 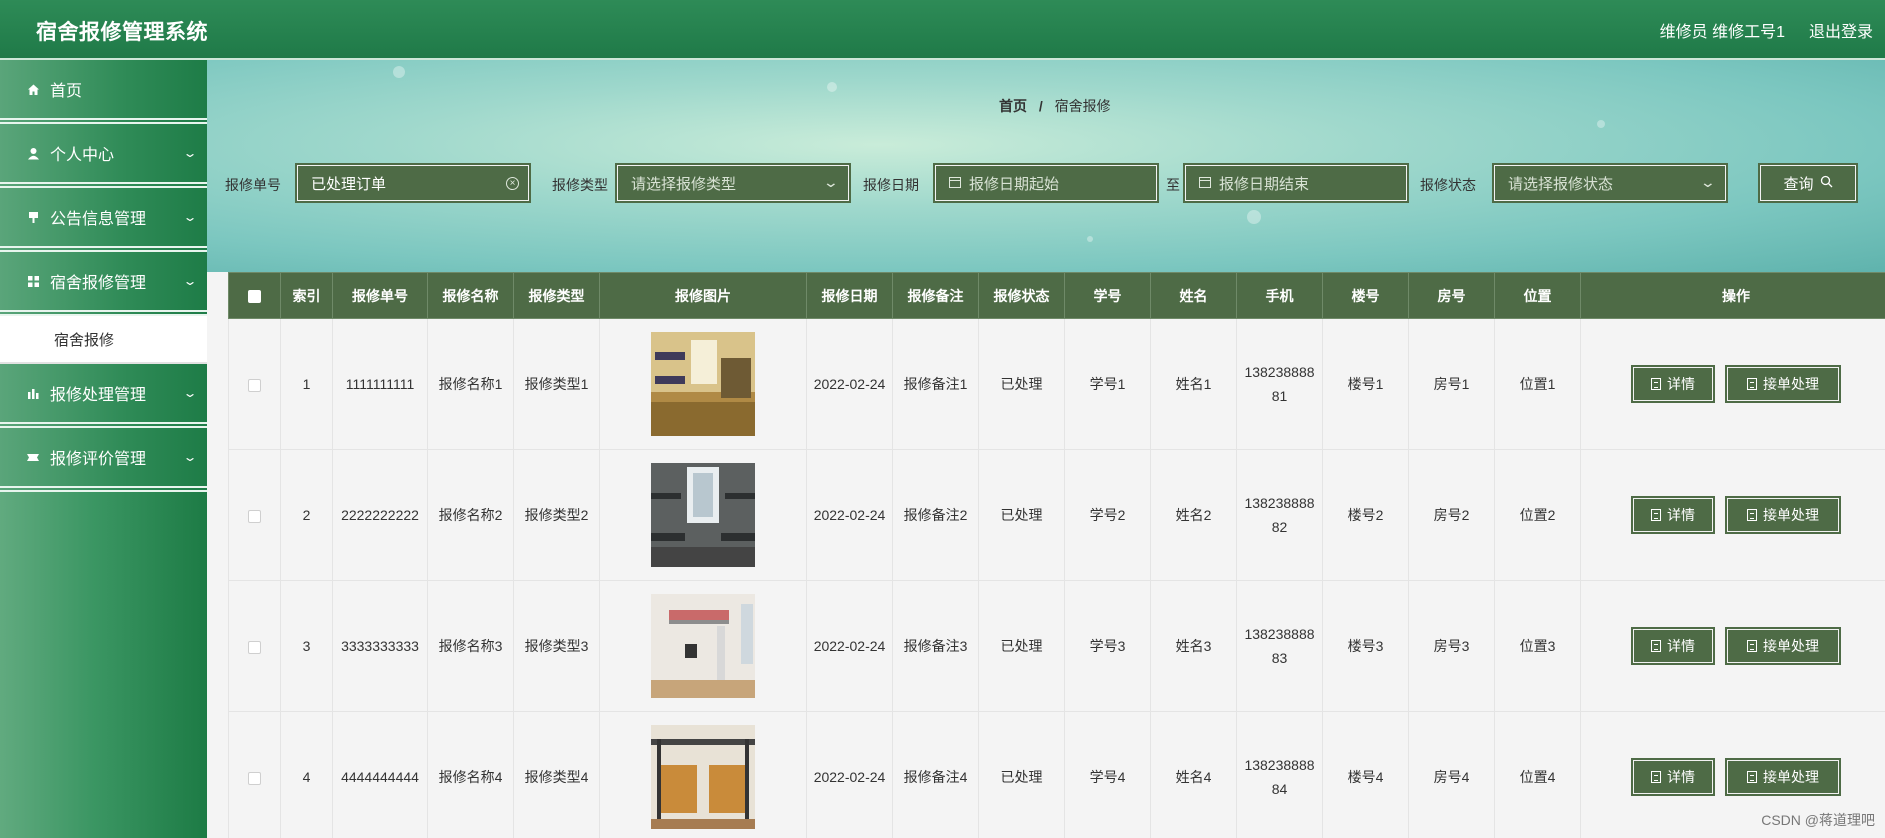 I want to click on repair-name-cell: 报修名称1, so click(x=470, y=384).